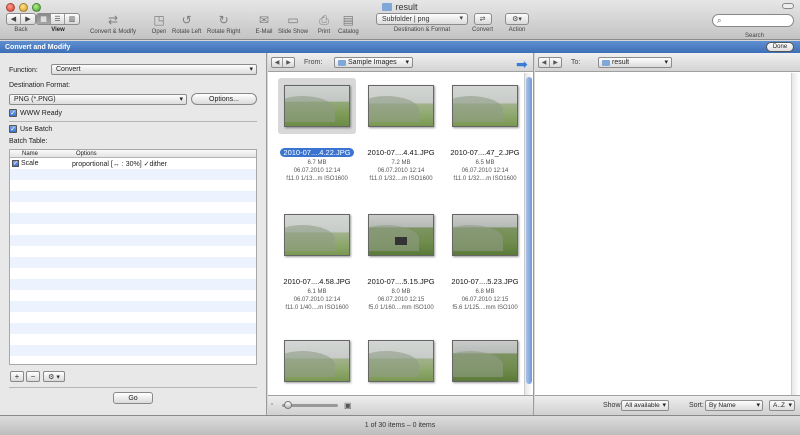 The image size is (800, 435). Describe the element at coordinates (613, 405) in the screenshot. I see `show-label: Show:` at that location.